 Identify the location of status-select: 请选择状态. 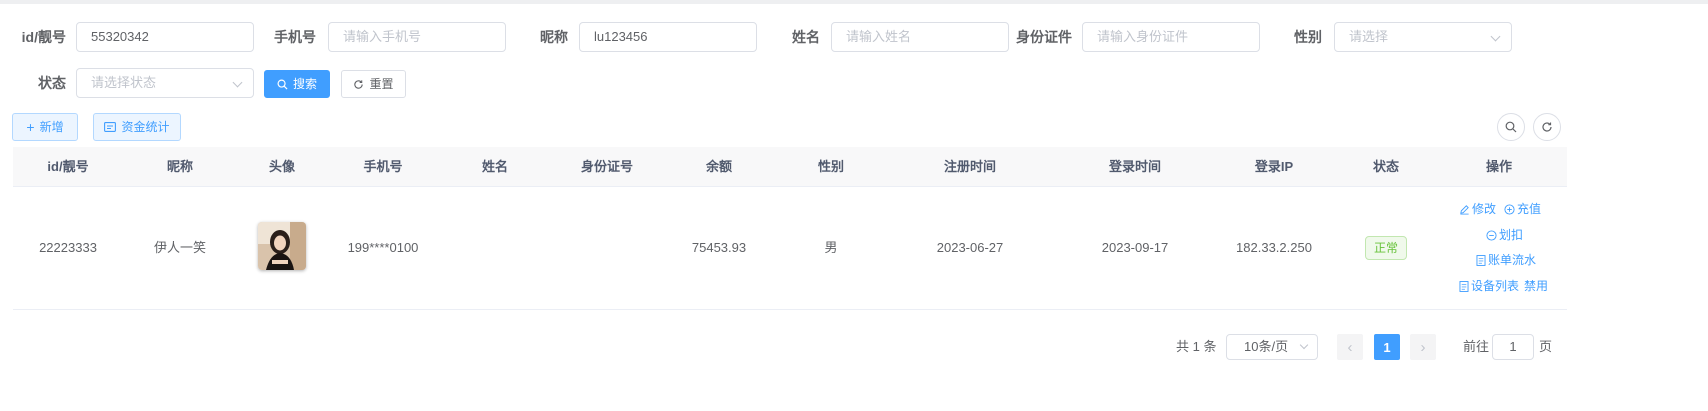
(165, 83).